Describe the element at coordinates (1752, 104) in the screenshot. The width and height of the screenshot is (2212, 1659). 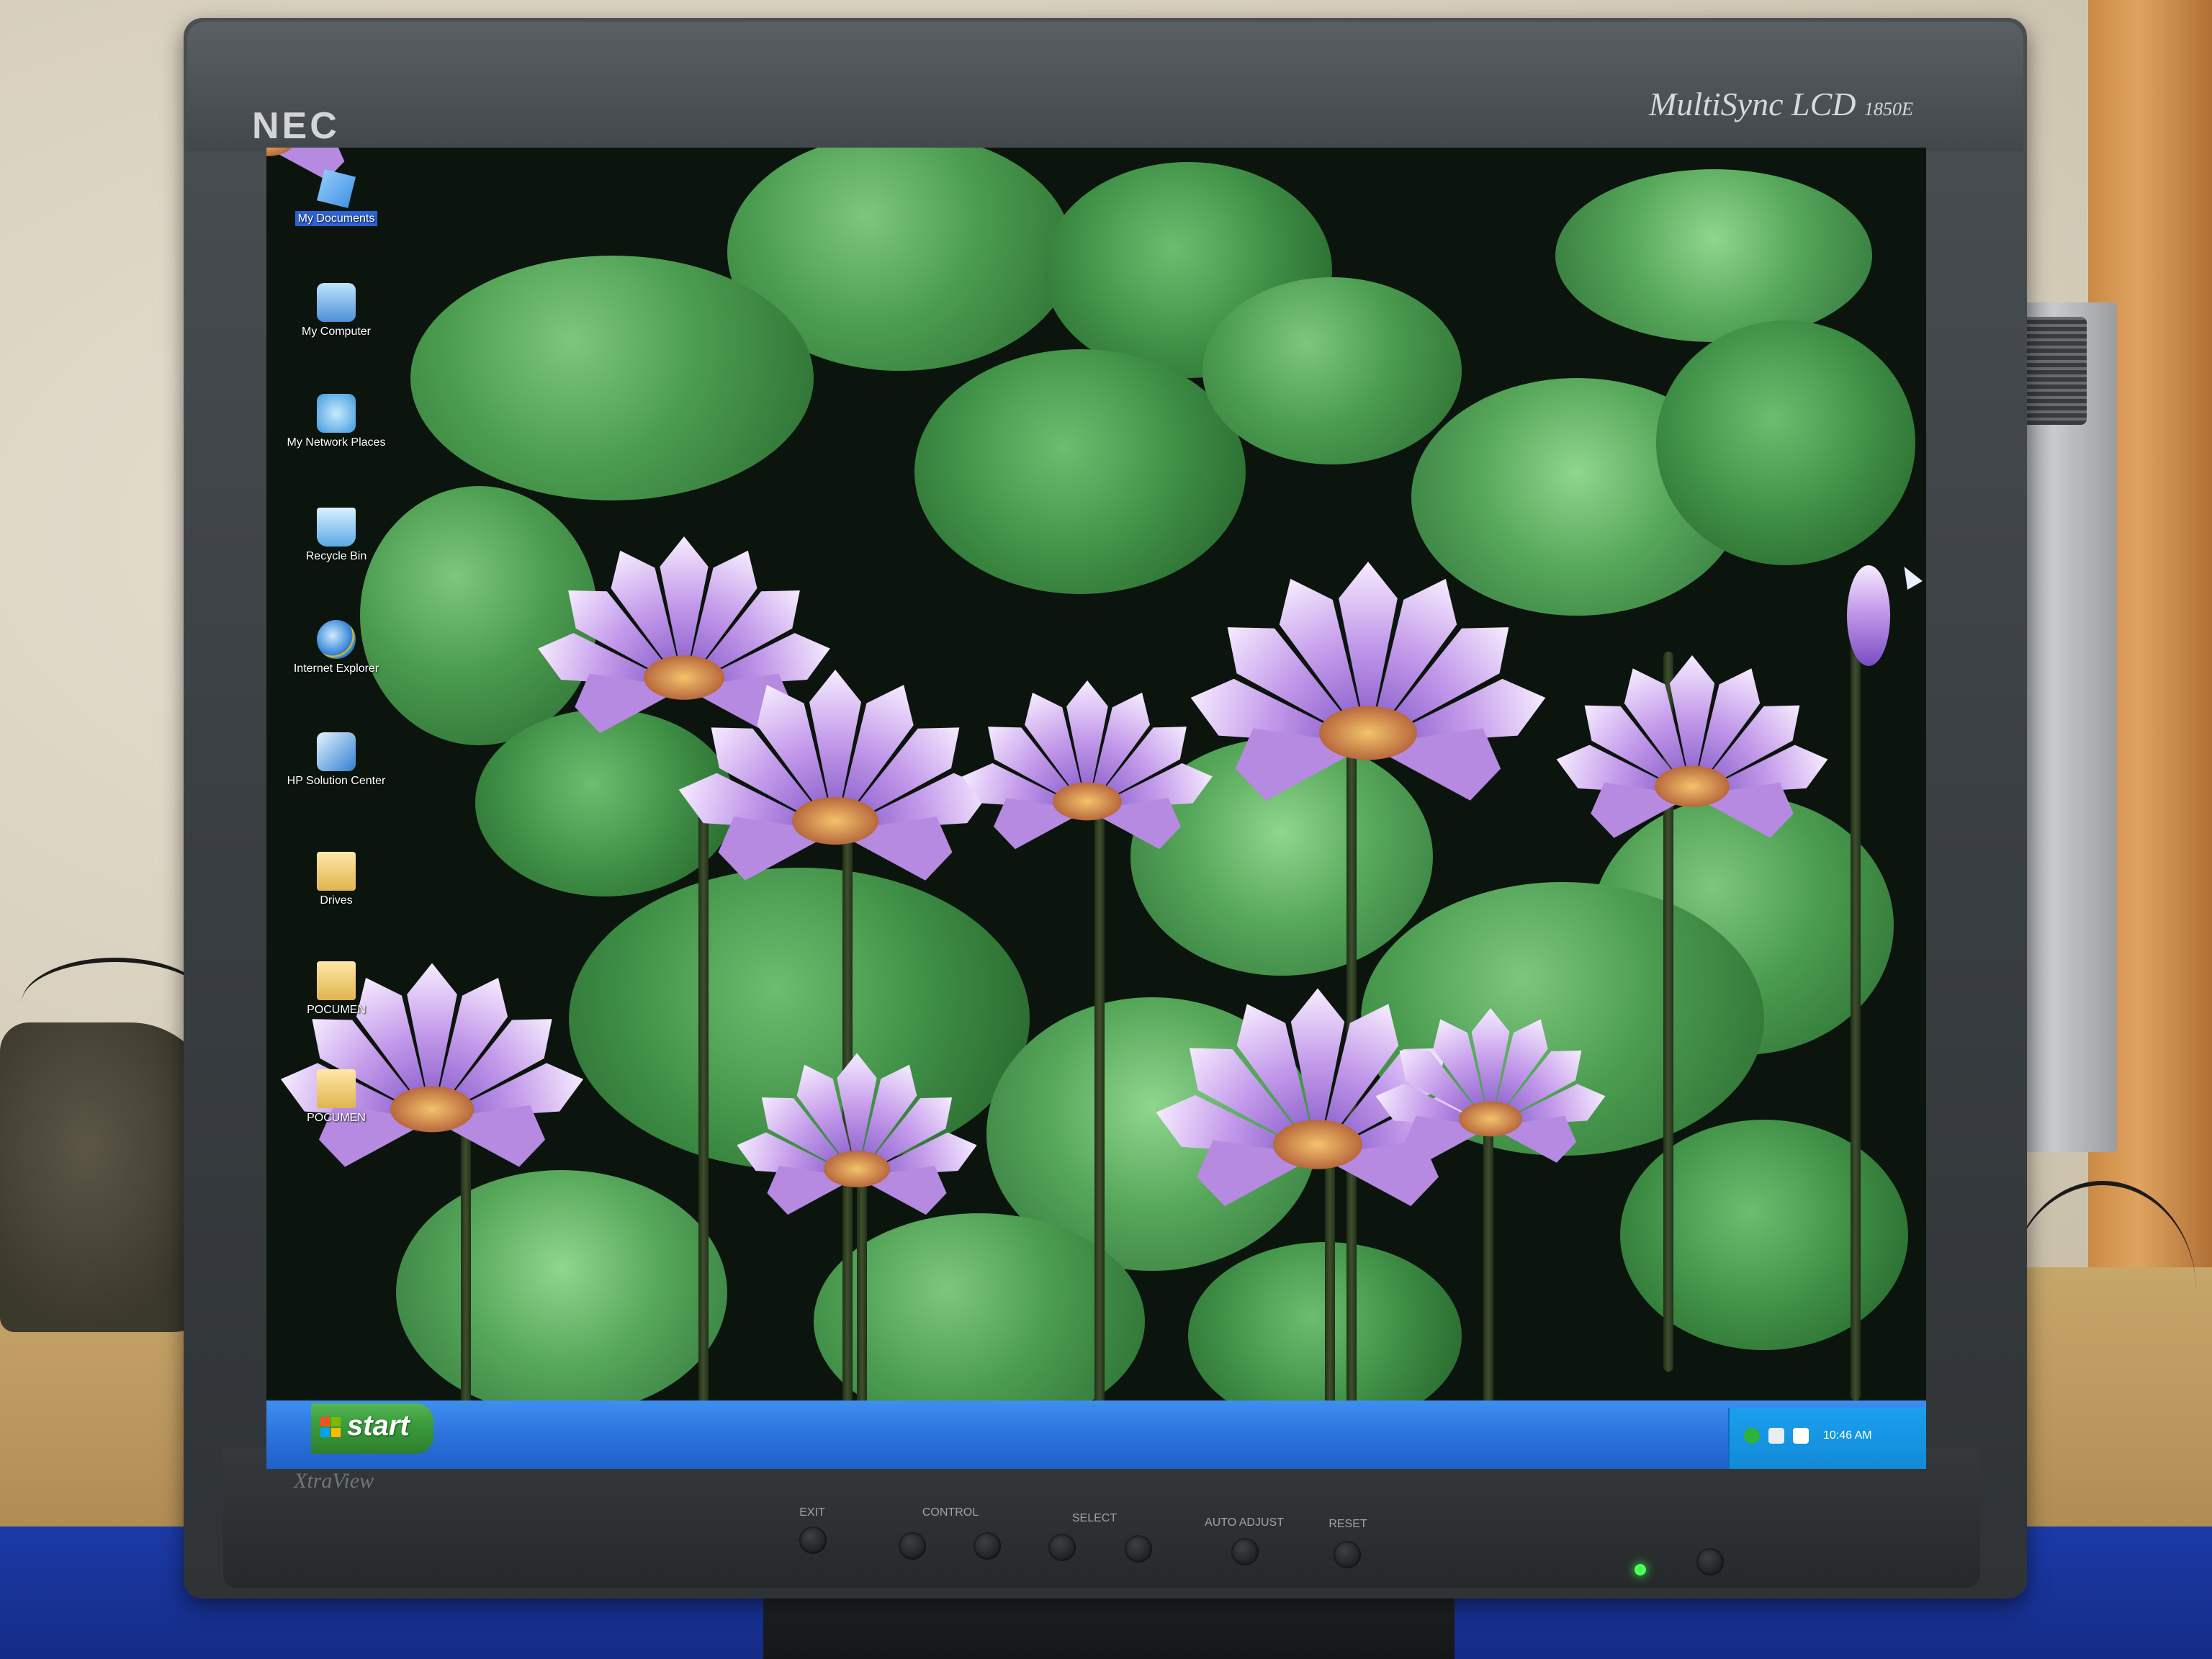
I see `model-name: MultiSync LCD` at that location.